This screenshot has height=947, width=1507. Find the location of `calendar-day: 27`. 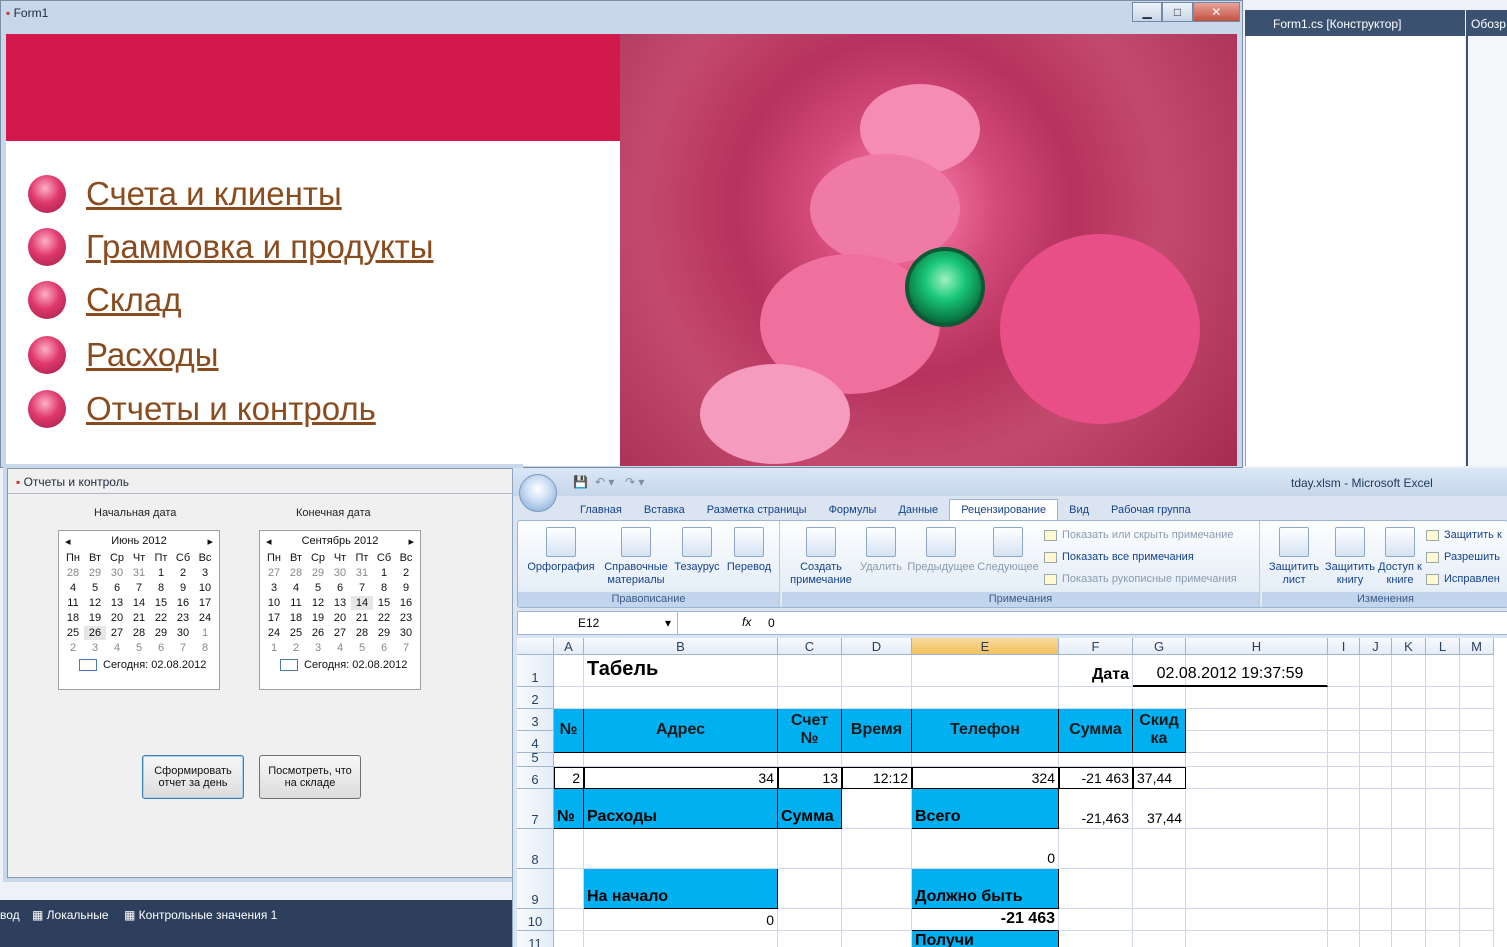

calendar-day: 27 is located at coordinates (274, 573).